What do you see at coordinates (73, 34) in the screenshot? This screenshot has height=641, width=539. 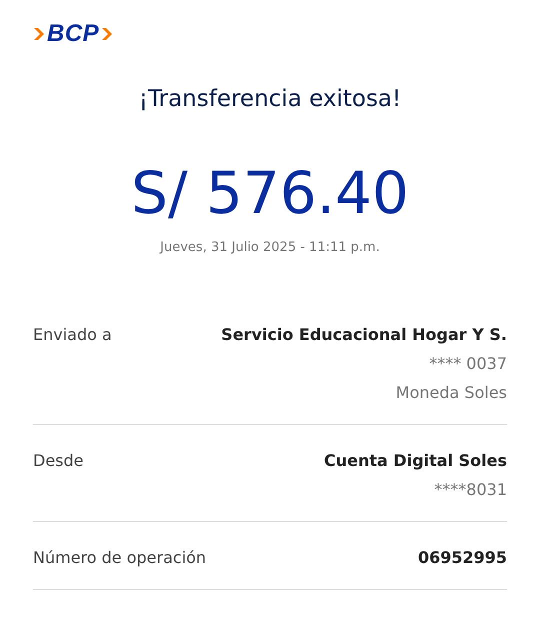 I see `logo-text: BCP` at bounding box center [73, 34].